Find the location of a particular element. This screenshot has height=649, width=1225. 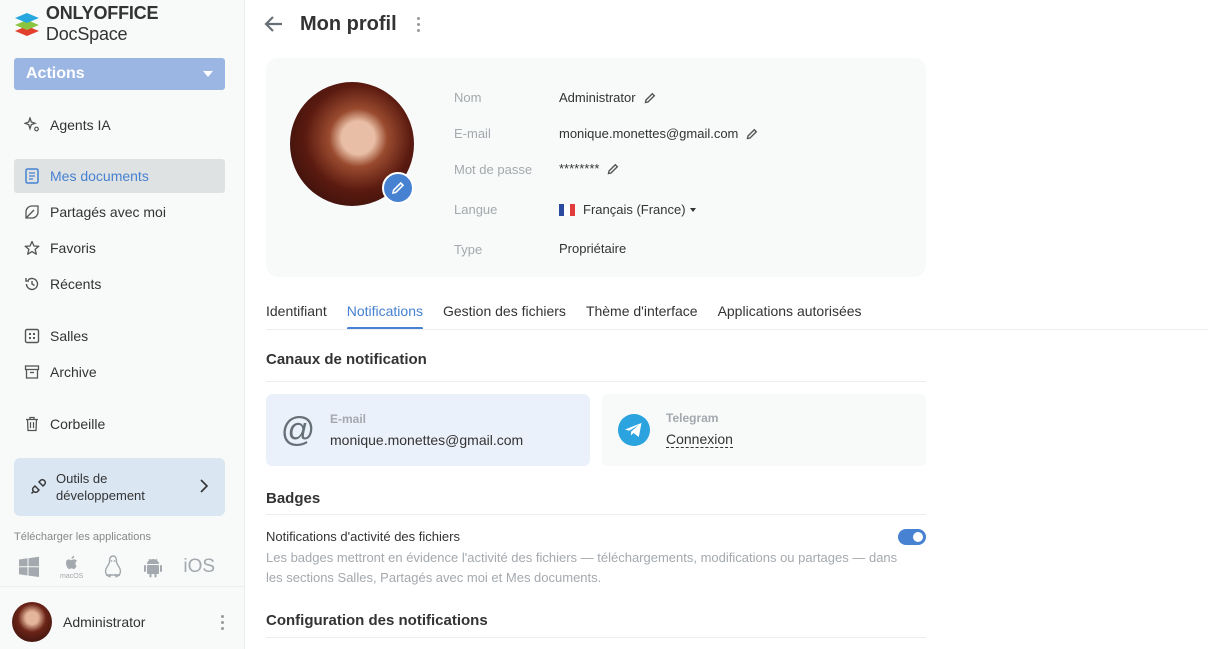

macos-icon: macOS is located at coordinates (71, 567).